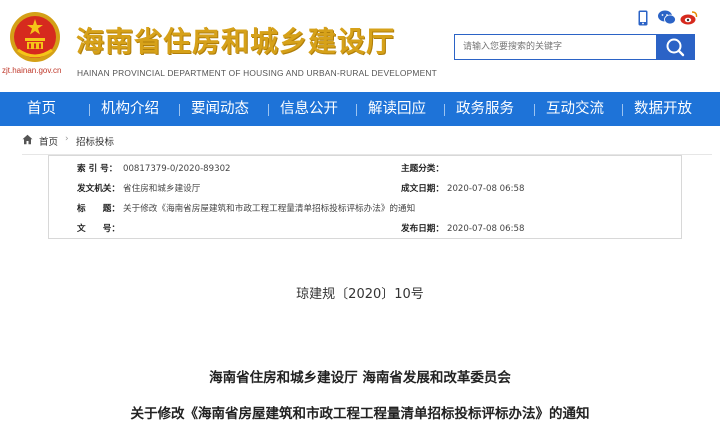 This screenshot has height=441, width=720. What do you see at coordinates (486, 229) in the screenshot?
I see `meta-published-value: 2020-07-08 06:58` at bounding box center [486, 229].